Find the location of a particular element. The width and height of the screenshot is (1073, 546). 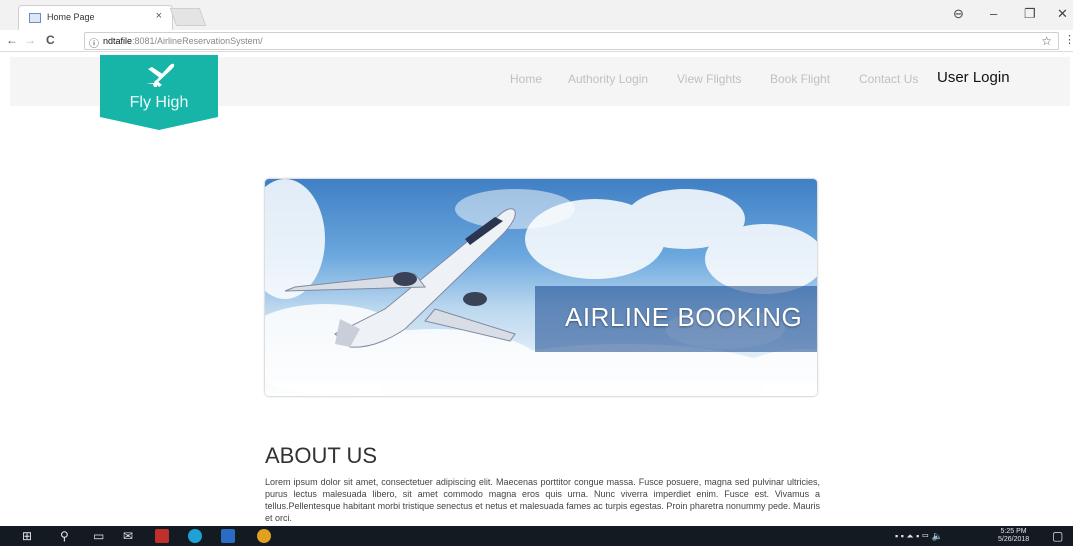

brand-name: Fly High is located at coordinates (159, 102).